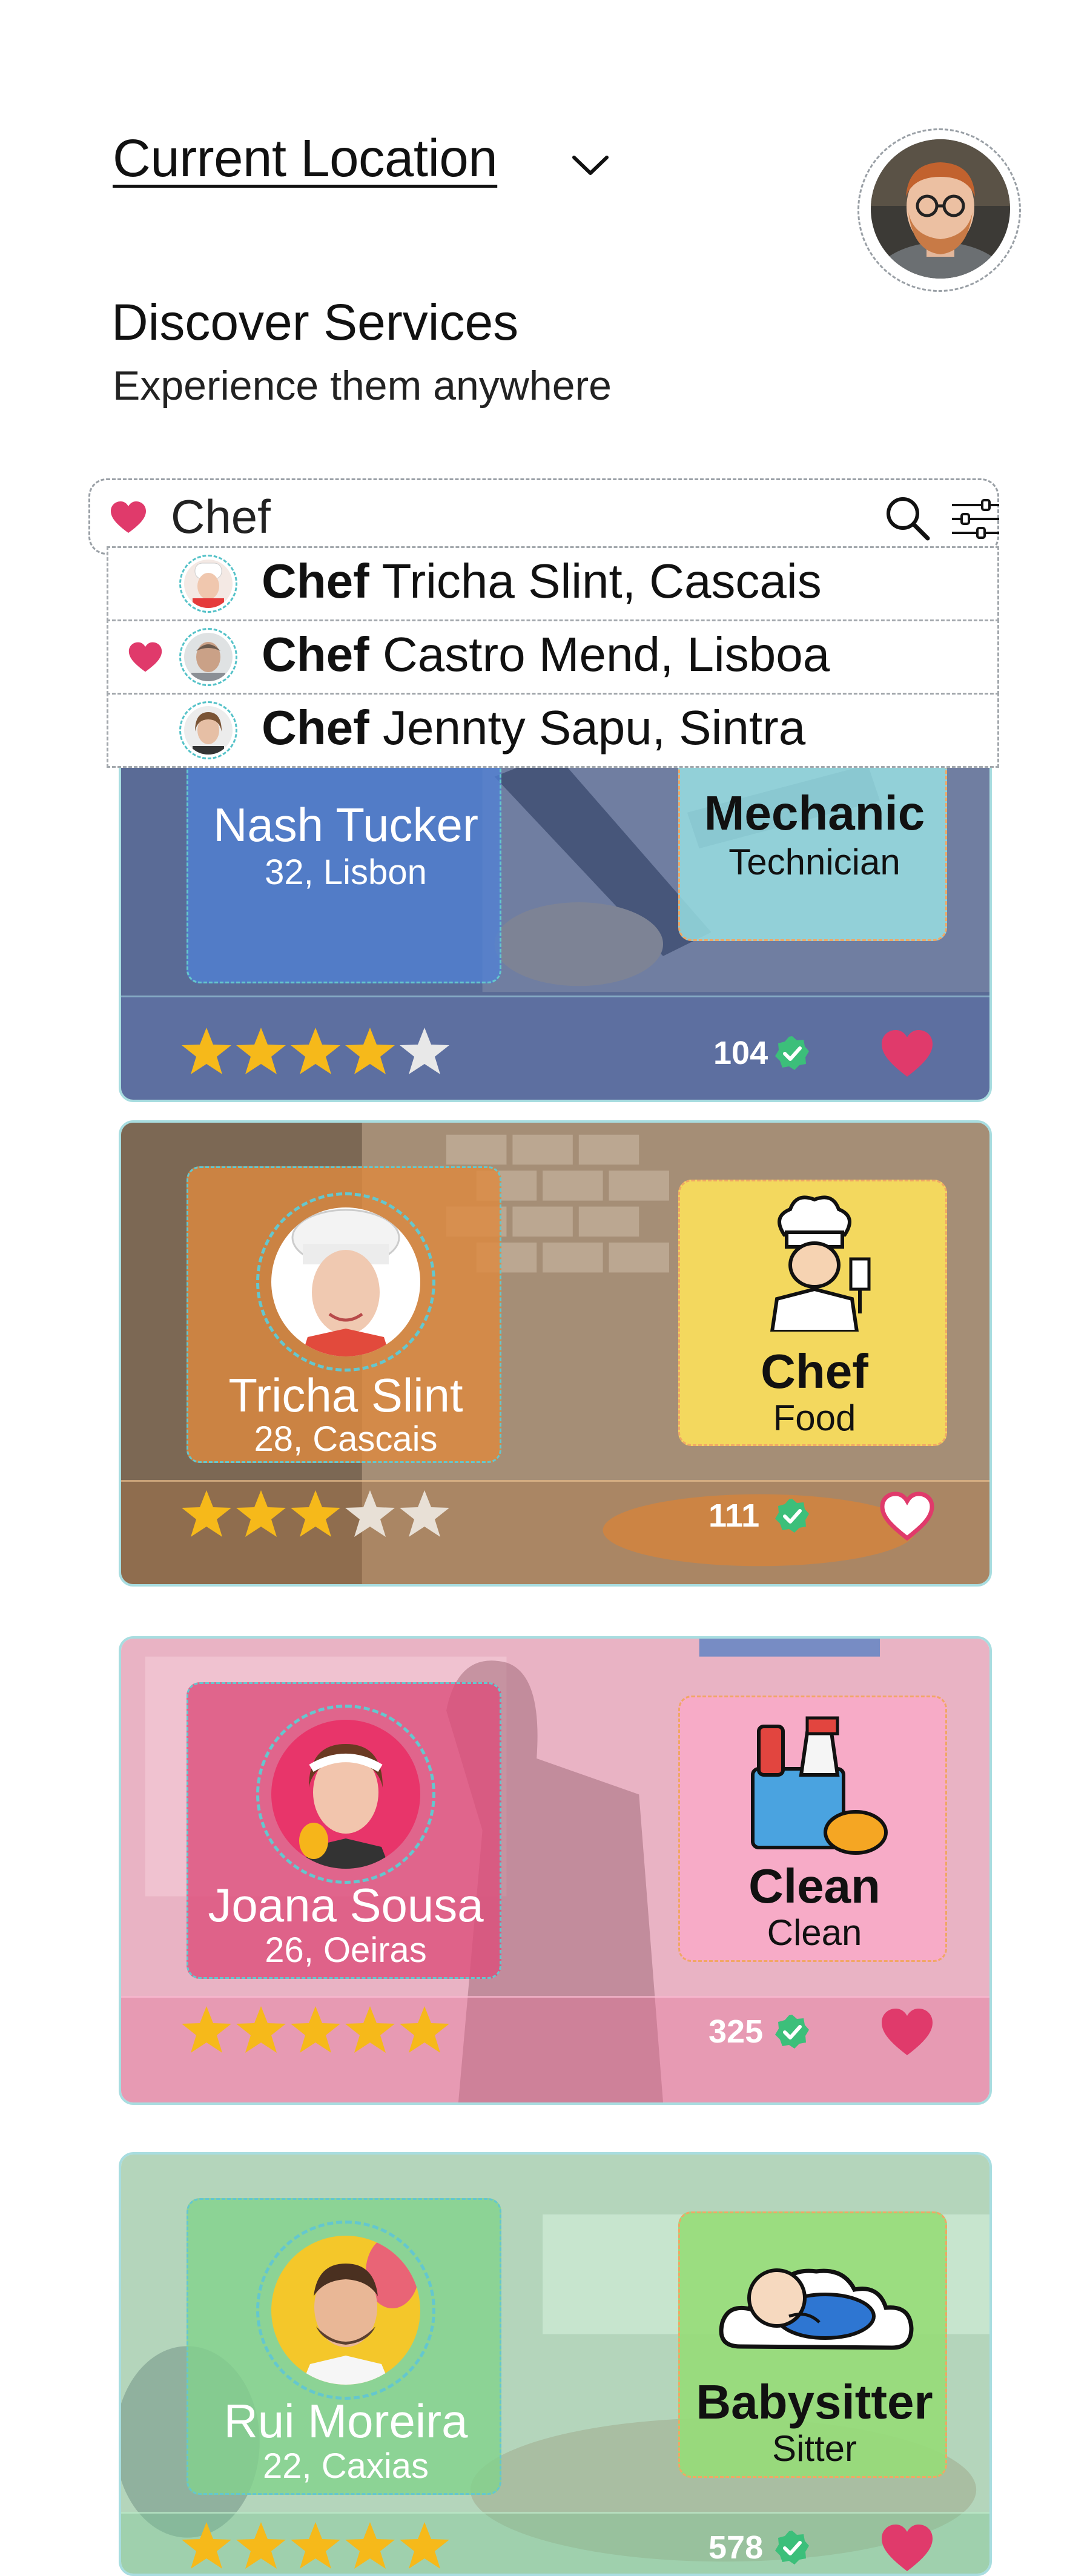  Describe the element at coordinates (814, 1886) in the screenshot. I see `service-name: Clean` at that location.